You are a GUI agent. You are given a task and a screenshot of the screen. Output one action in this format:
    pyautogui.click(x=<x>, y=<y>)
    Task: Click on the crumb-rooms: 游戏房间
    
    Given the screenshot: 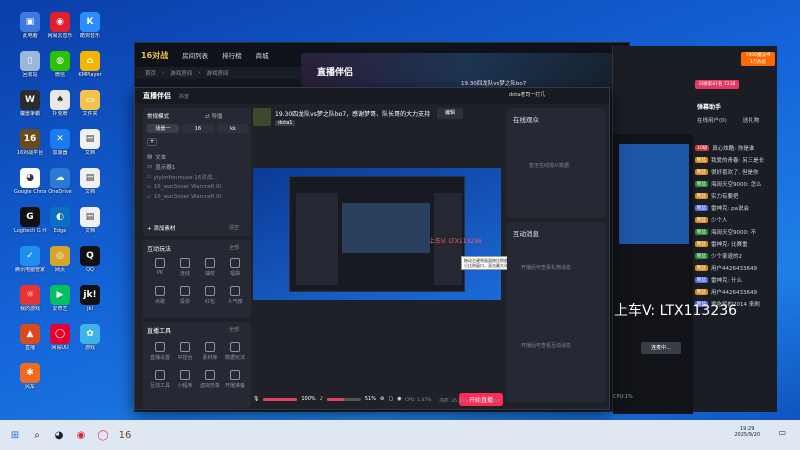 What is the action you would take?
    pyautogui.click(x=181, y=73)
    